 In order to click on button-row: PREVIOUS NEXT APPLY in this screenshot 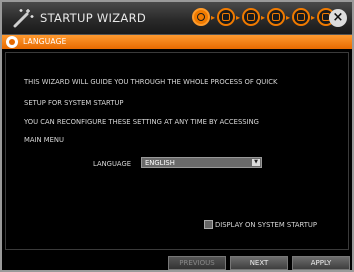, I will do `click(177, 263)`.